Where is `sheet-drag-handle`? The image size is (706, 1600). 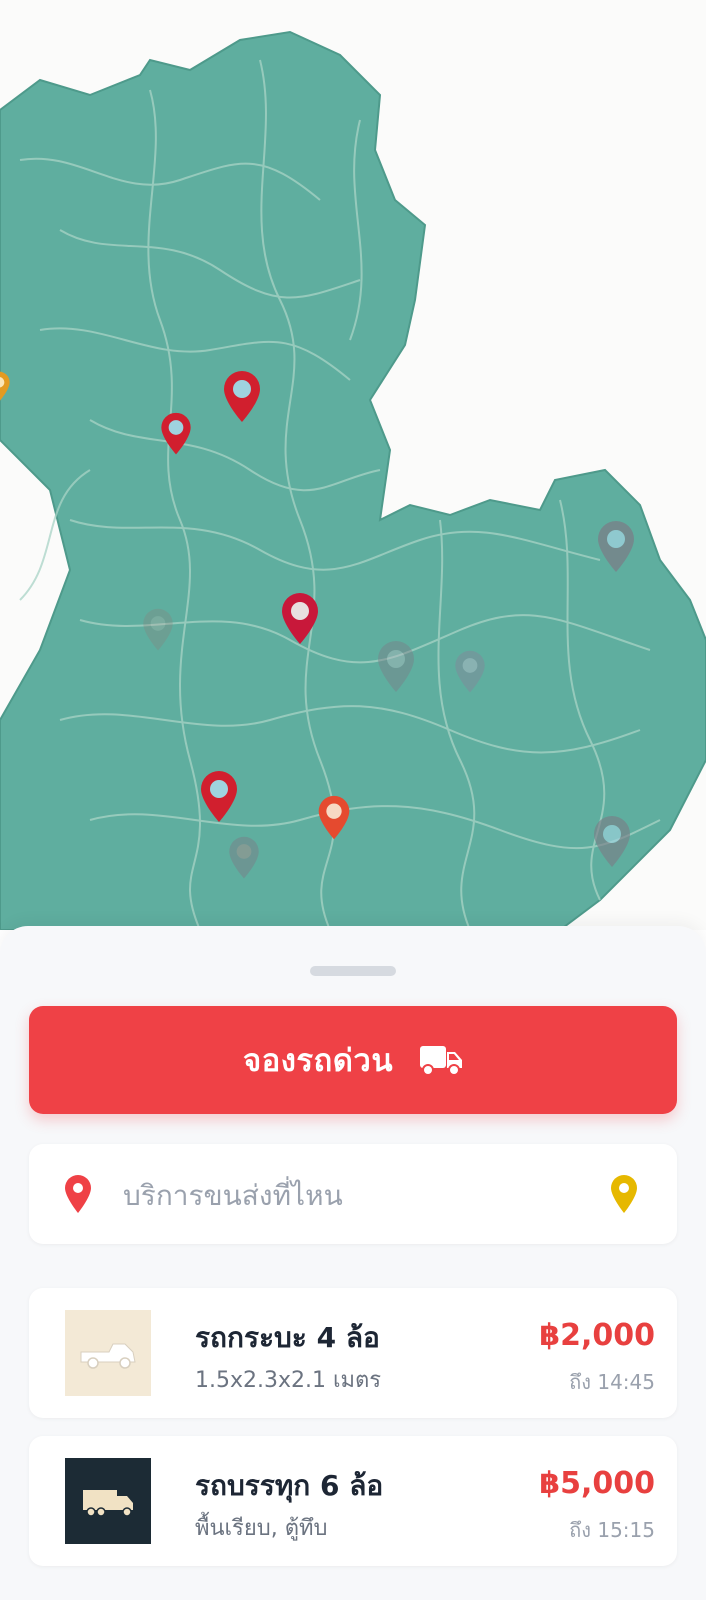 sheet-drag-handle is located at coordinates (353, 971).